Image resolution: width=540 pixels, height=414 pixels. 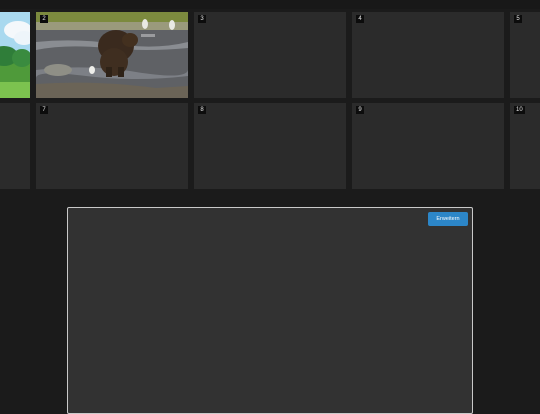 I want to click on tile-number-badge: 2, so click(x=44, y=19).